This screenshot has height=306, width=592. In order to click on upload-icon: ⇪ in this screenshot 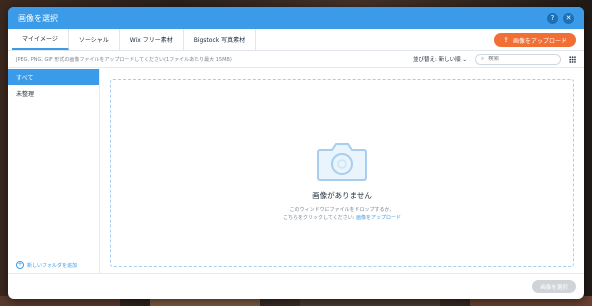, I will do `click(506, 40)`.